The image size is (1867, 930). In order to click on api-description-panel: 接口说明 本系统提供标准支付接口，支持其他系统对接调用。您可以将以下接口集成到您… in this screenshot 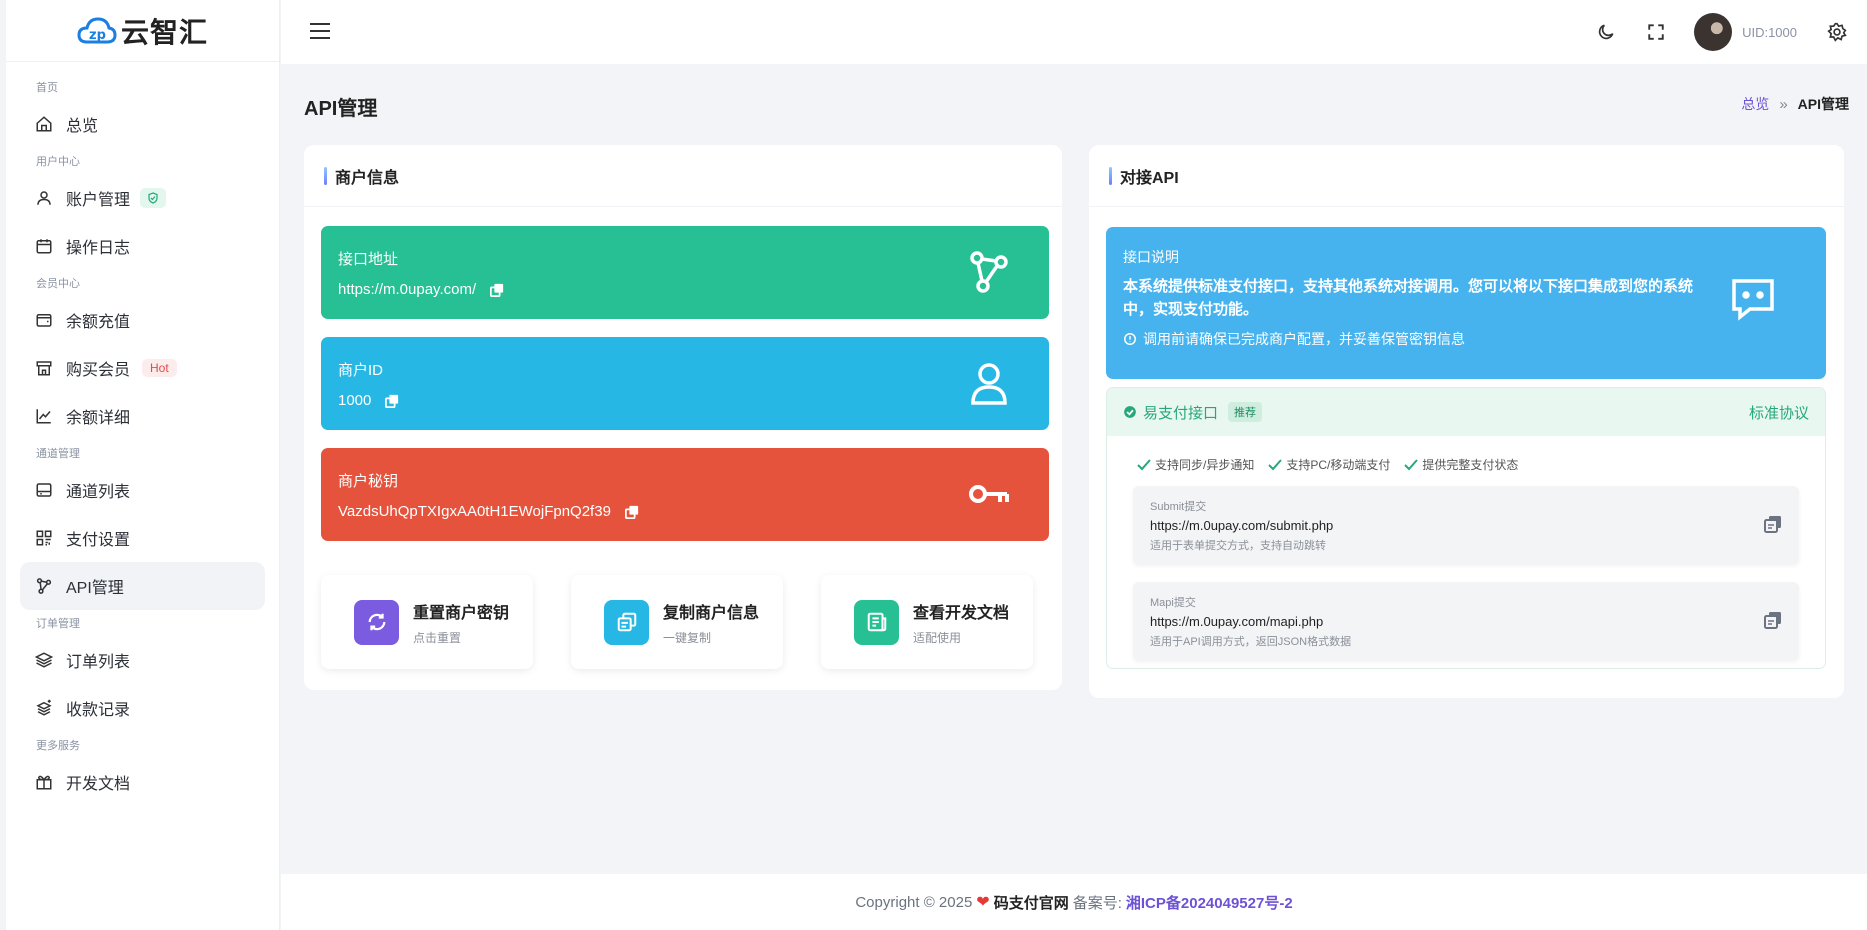, I will do `click(1466, 303)`.